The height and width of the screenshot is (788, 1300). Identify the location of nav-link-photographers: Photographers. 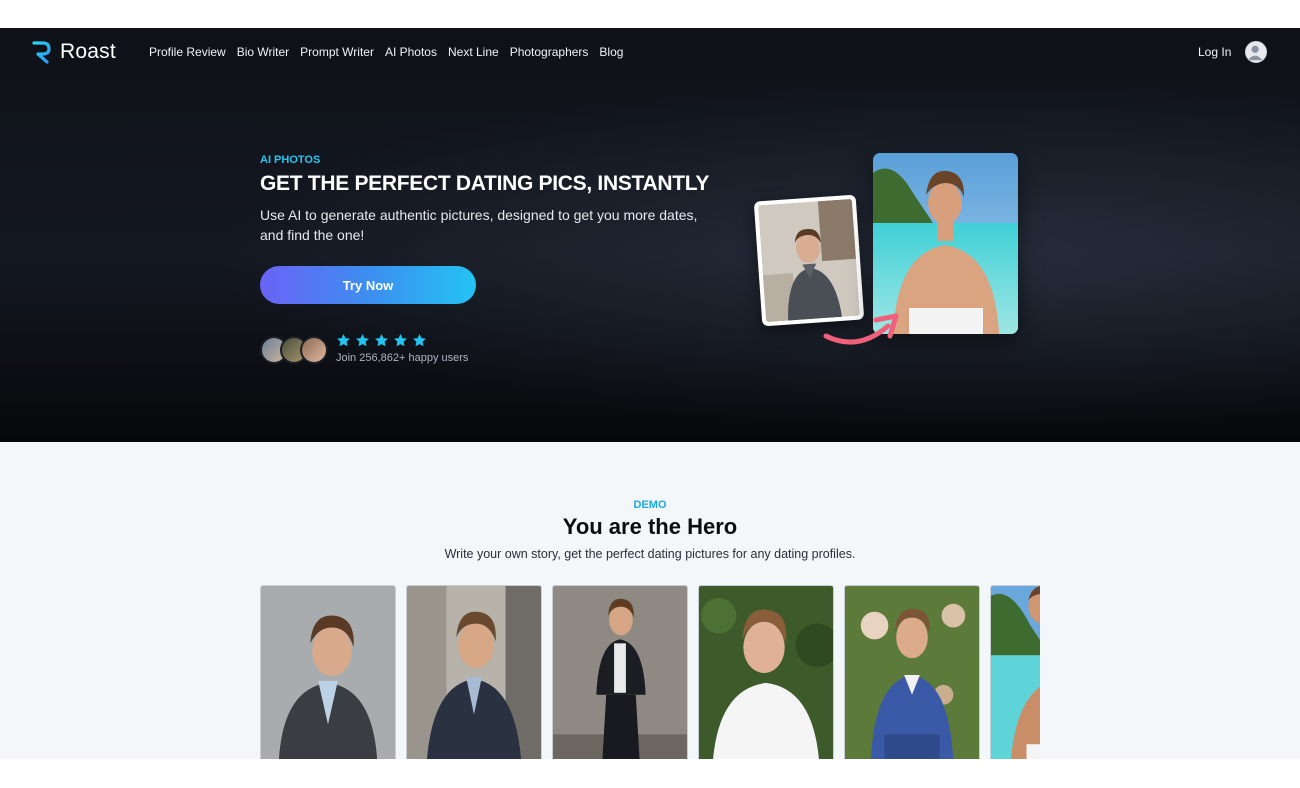
(549, 52).